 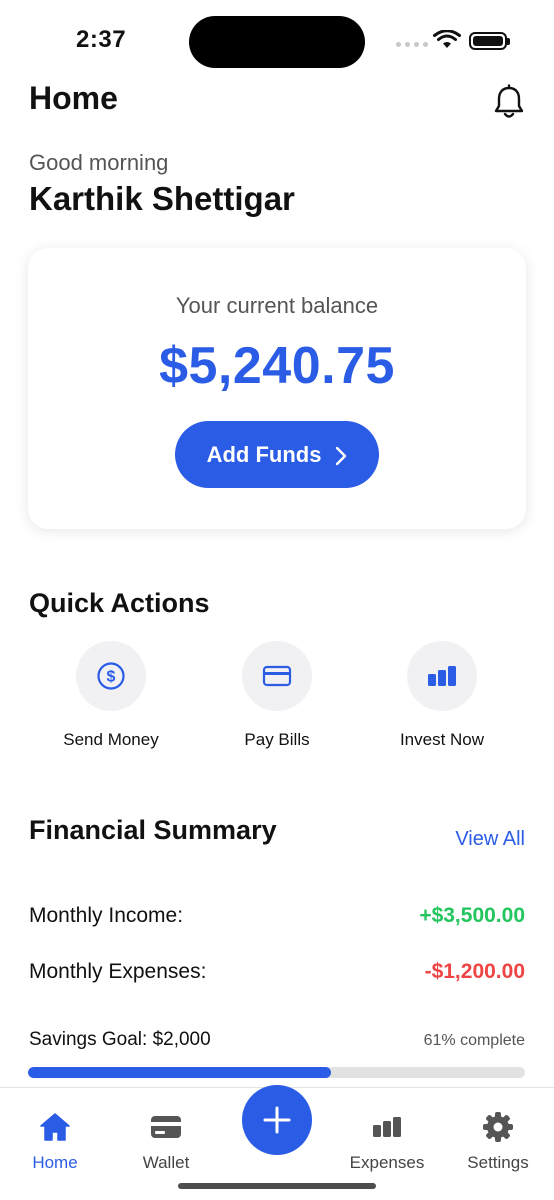 I want to click on credit-card-icon, so click(x=277, y=676).